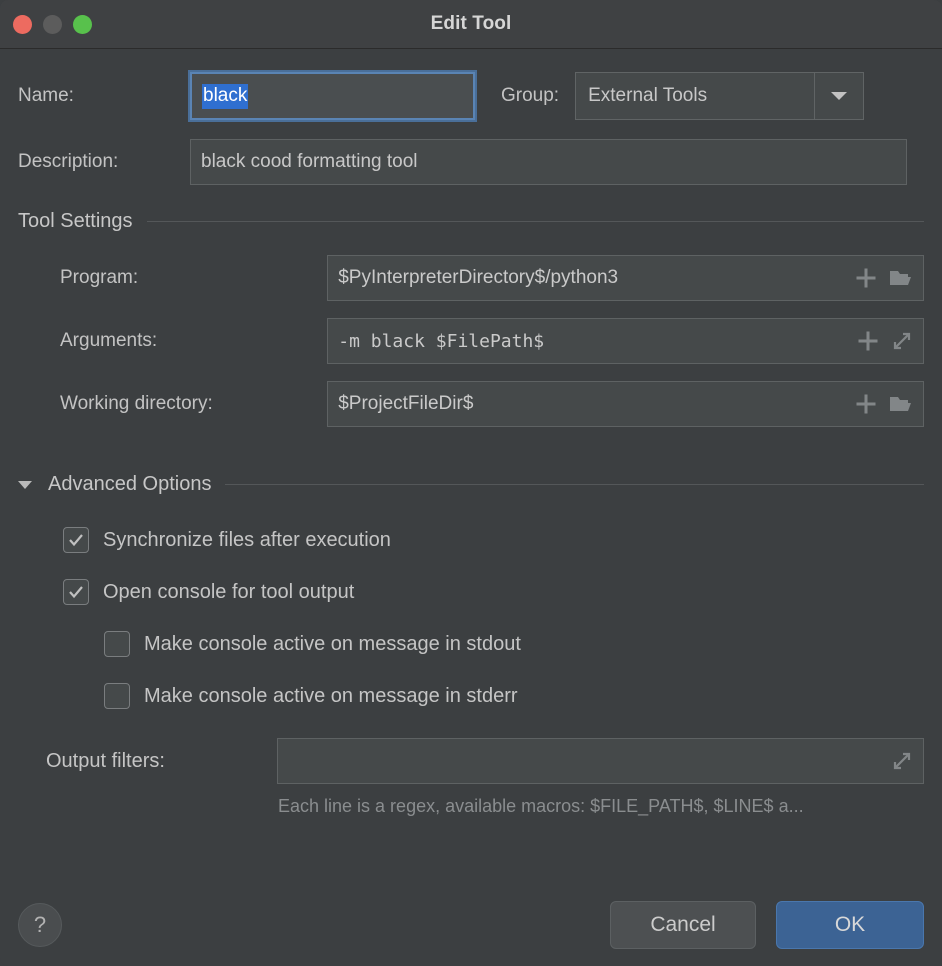 This screenshot has height=966, width=942. I want to click on checkbox-label: Make console active on message in stderr, so click(331, 695).